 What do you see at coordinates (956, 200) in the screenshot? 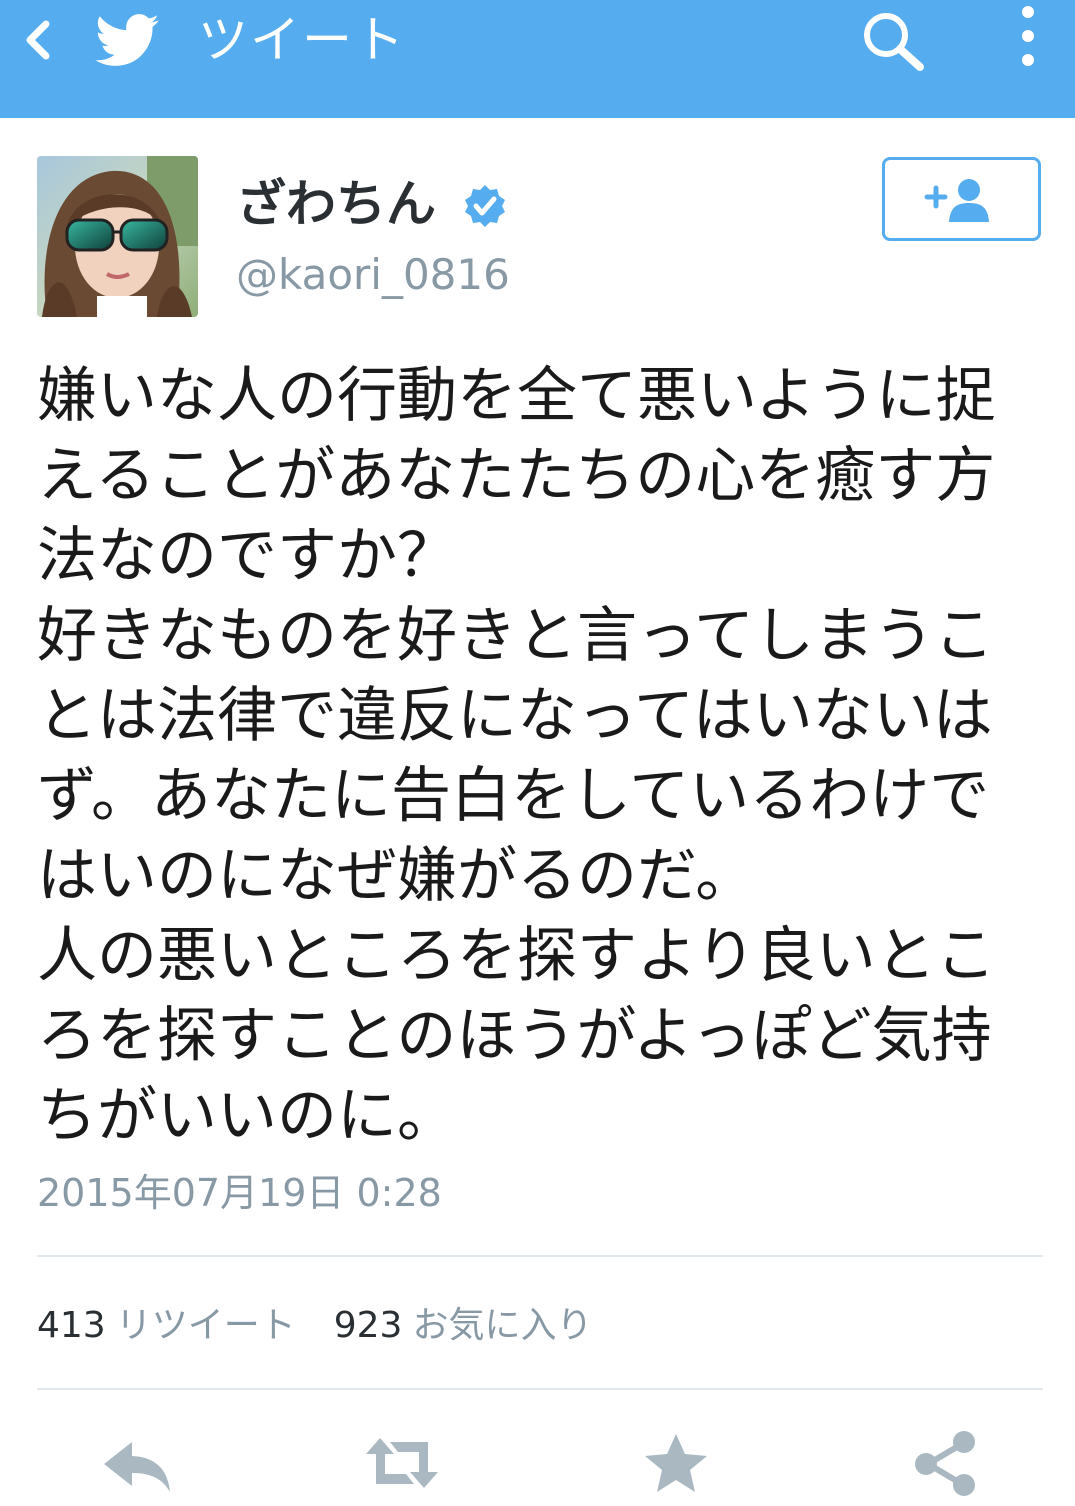
I see `add-user-icon` at bounding box center [956, 200].